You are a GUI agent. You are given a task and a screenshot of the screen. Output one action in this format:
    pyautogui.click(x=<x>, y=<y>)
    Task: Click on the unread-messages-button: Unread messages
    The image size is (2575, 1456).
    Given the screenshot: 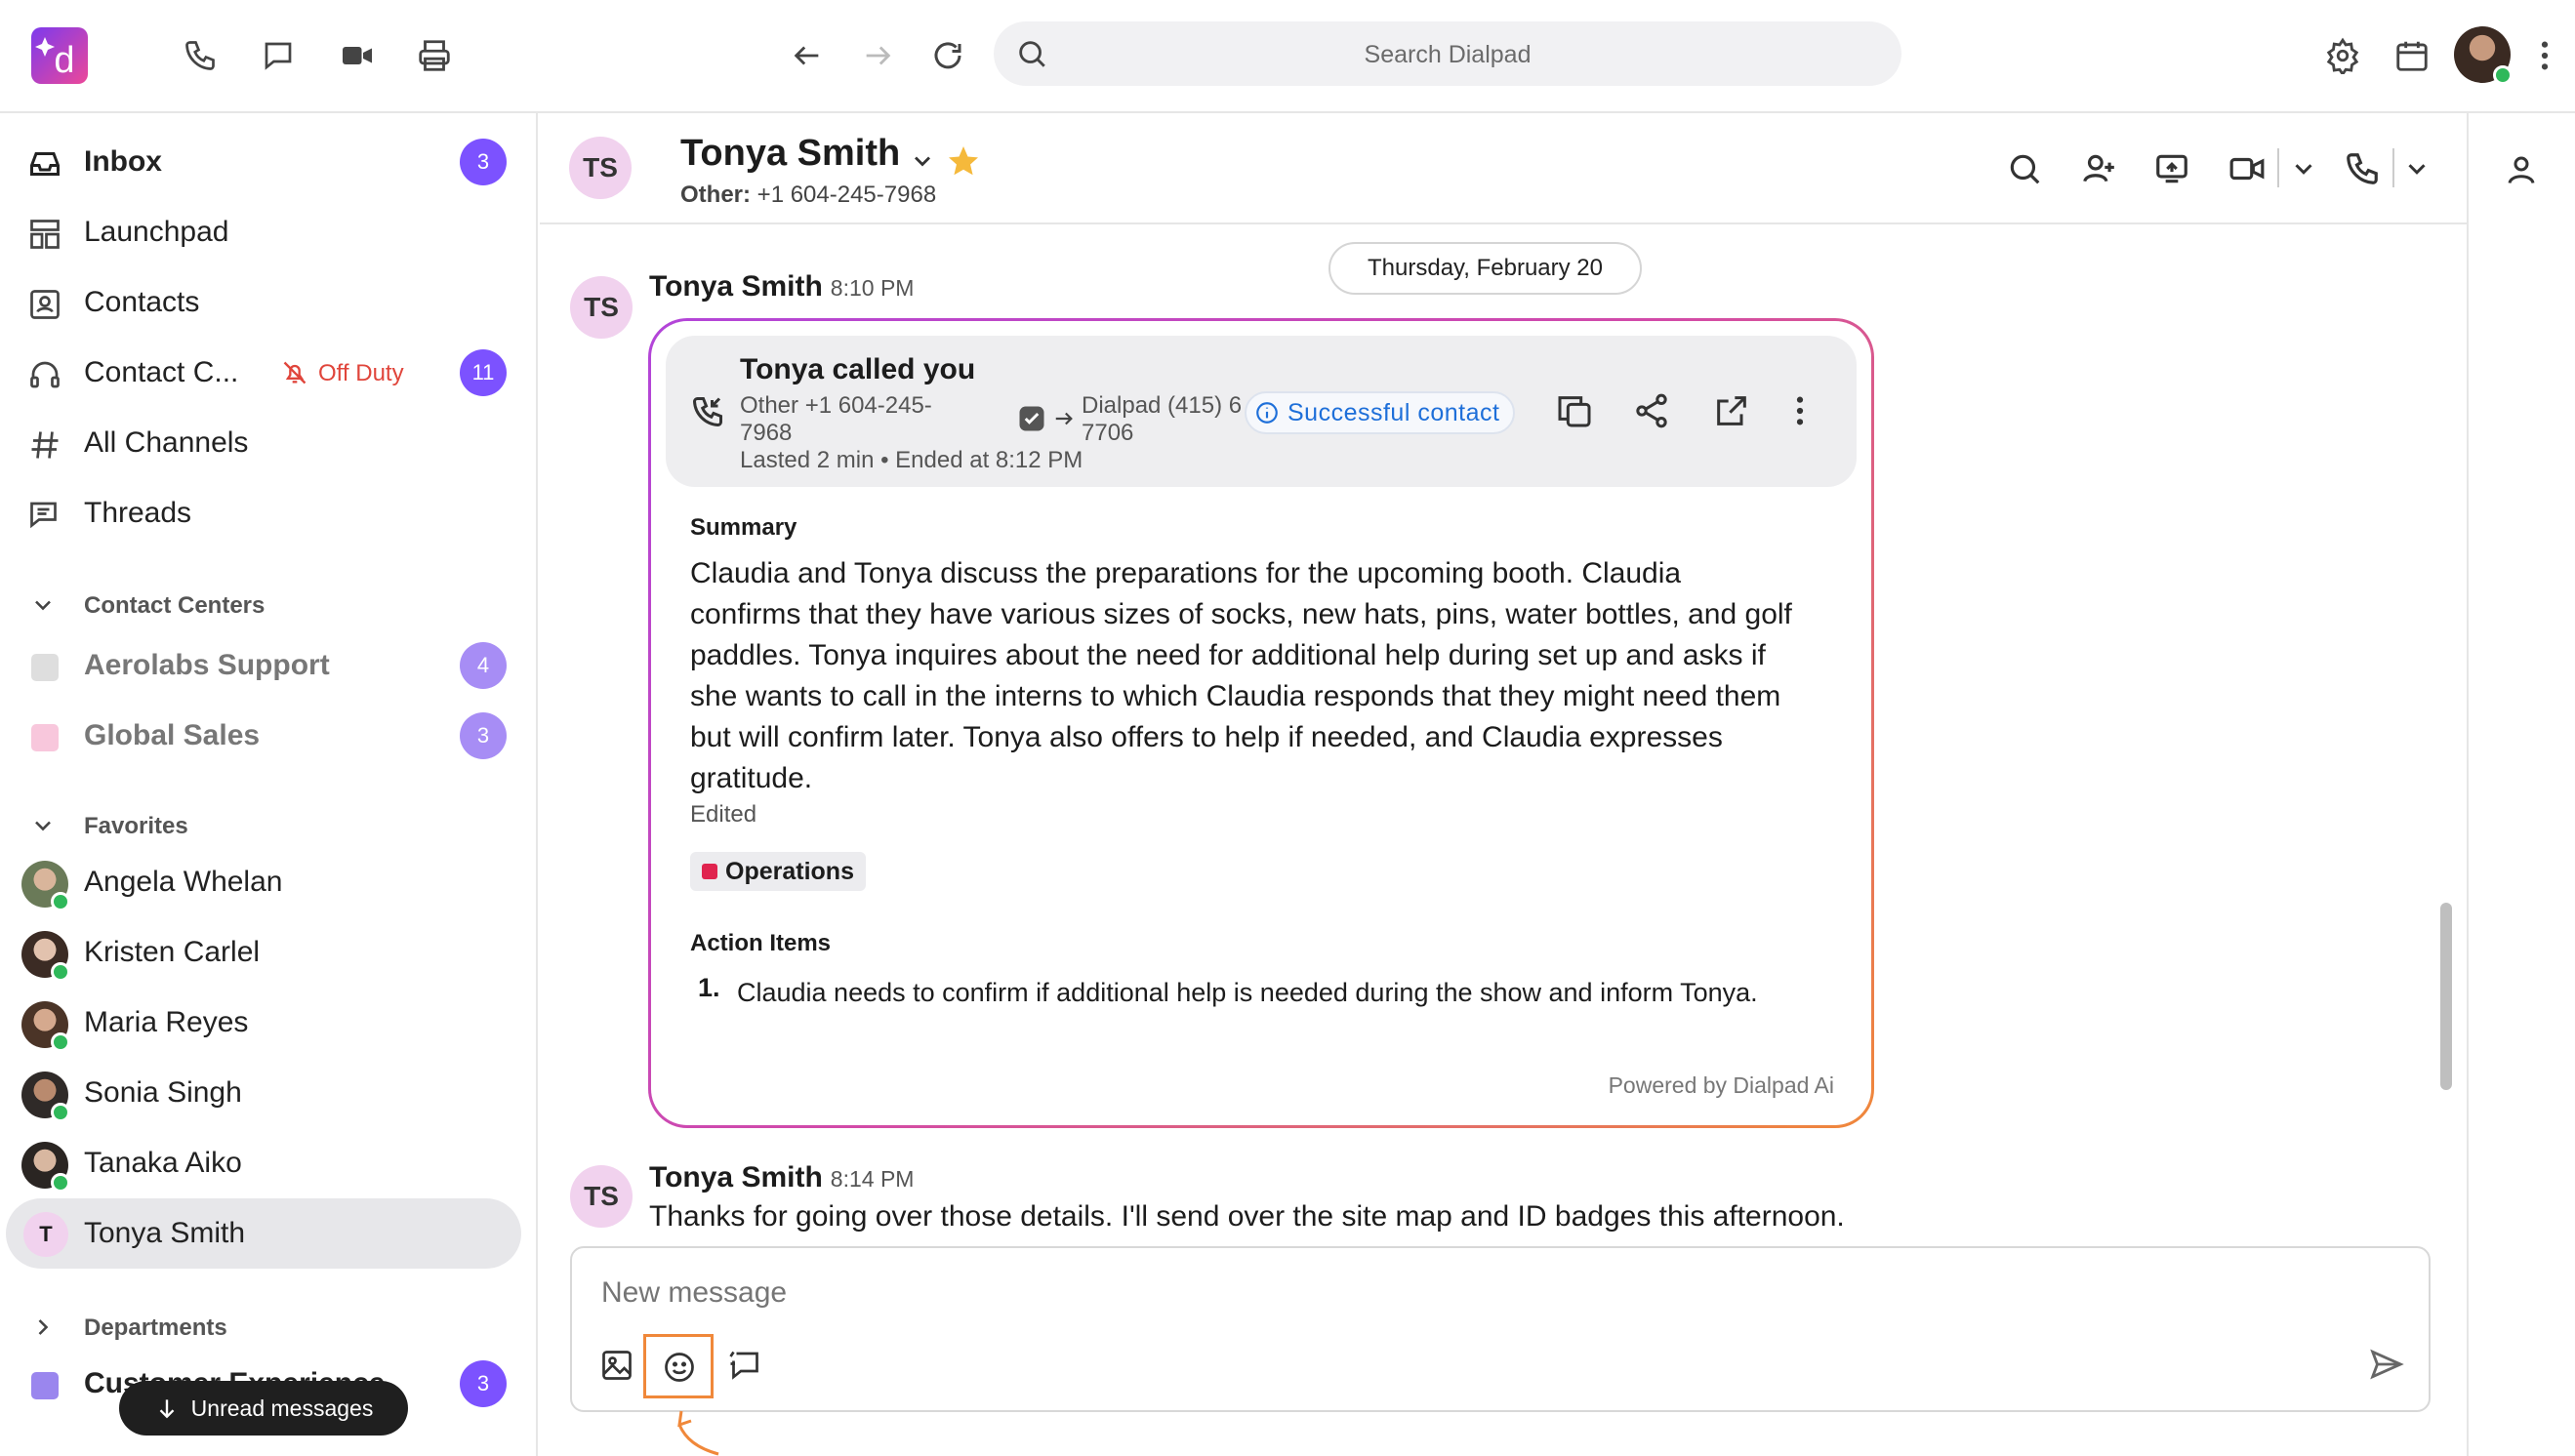 What is the action you would take?
    pyautogui.click(x=263, y=1408)
    